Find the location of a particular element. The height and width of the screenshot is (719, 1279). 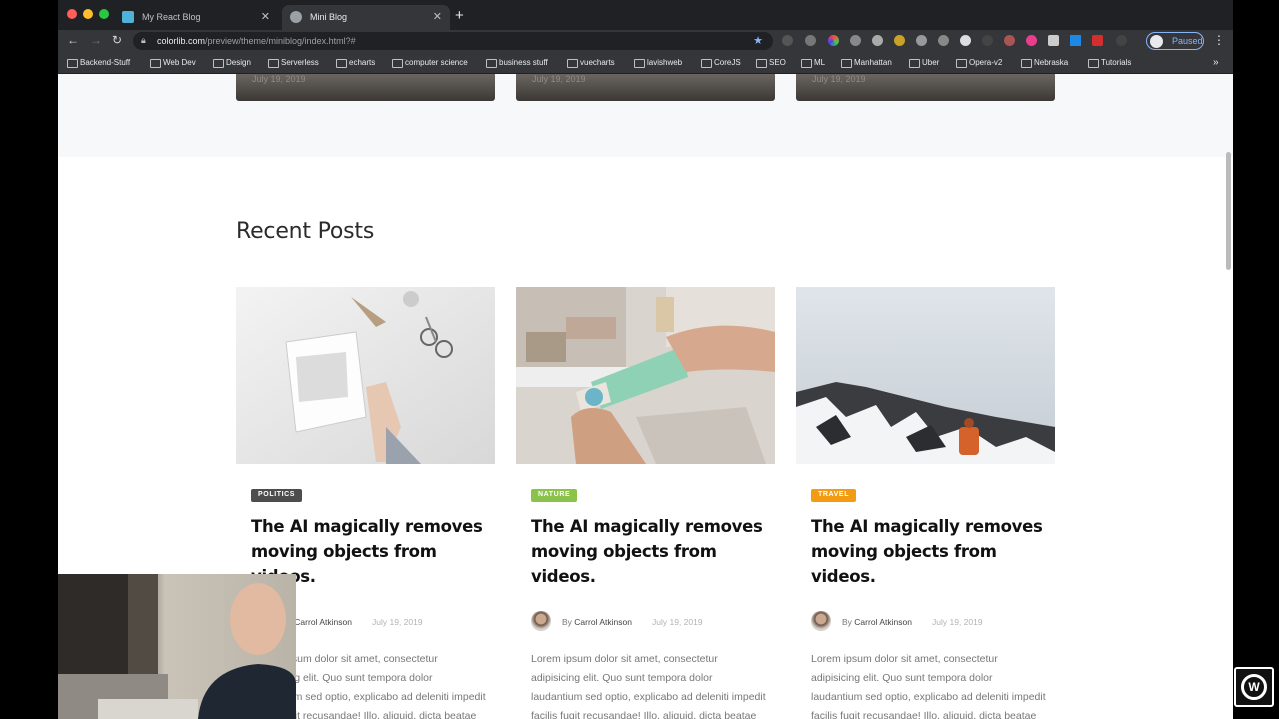

more-bookmarks-icon: » is located at coordinates (1216, 62).